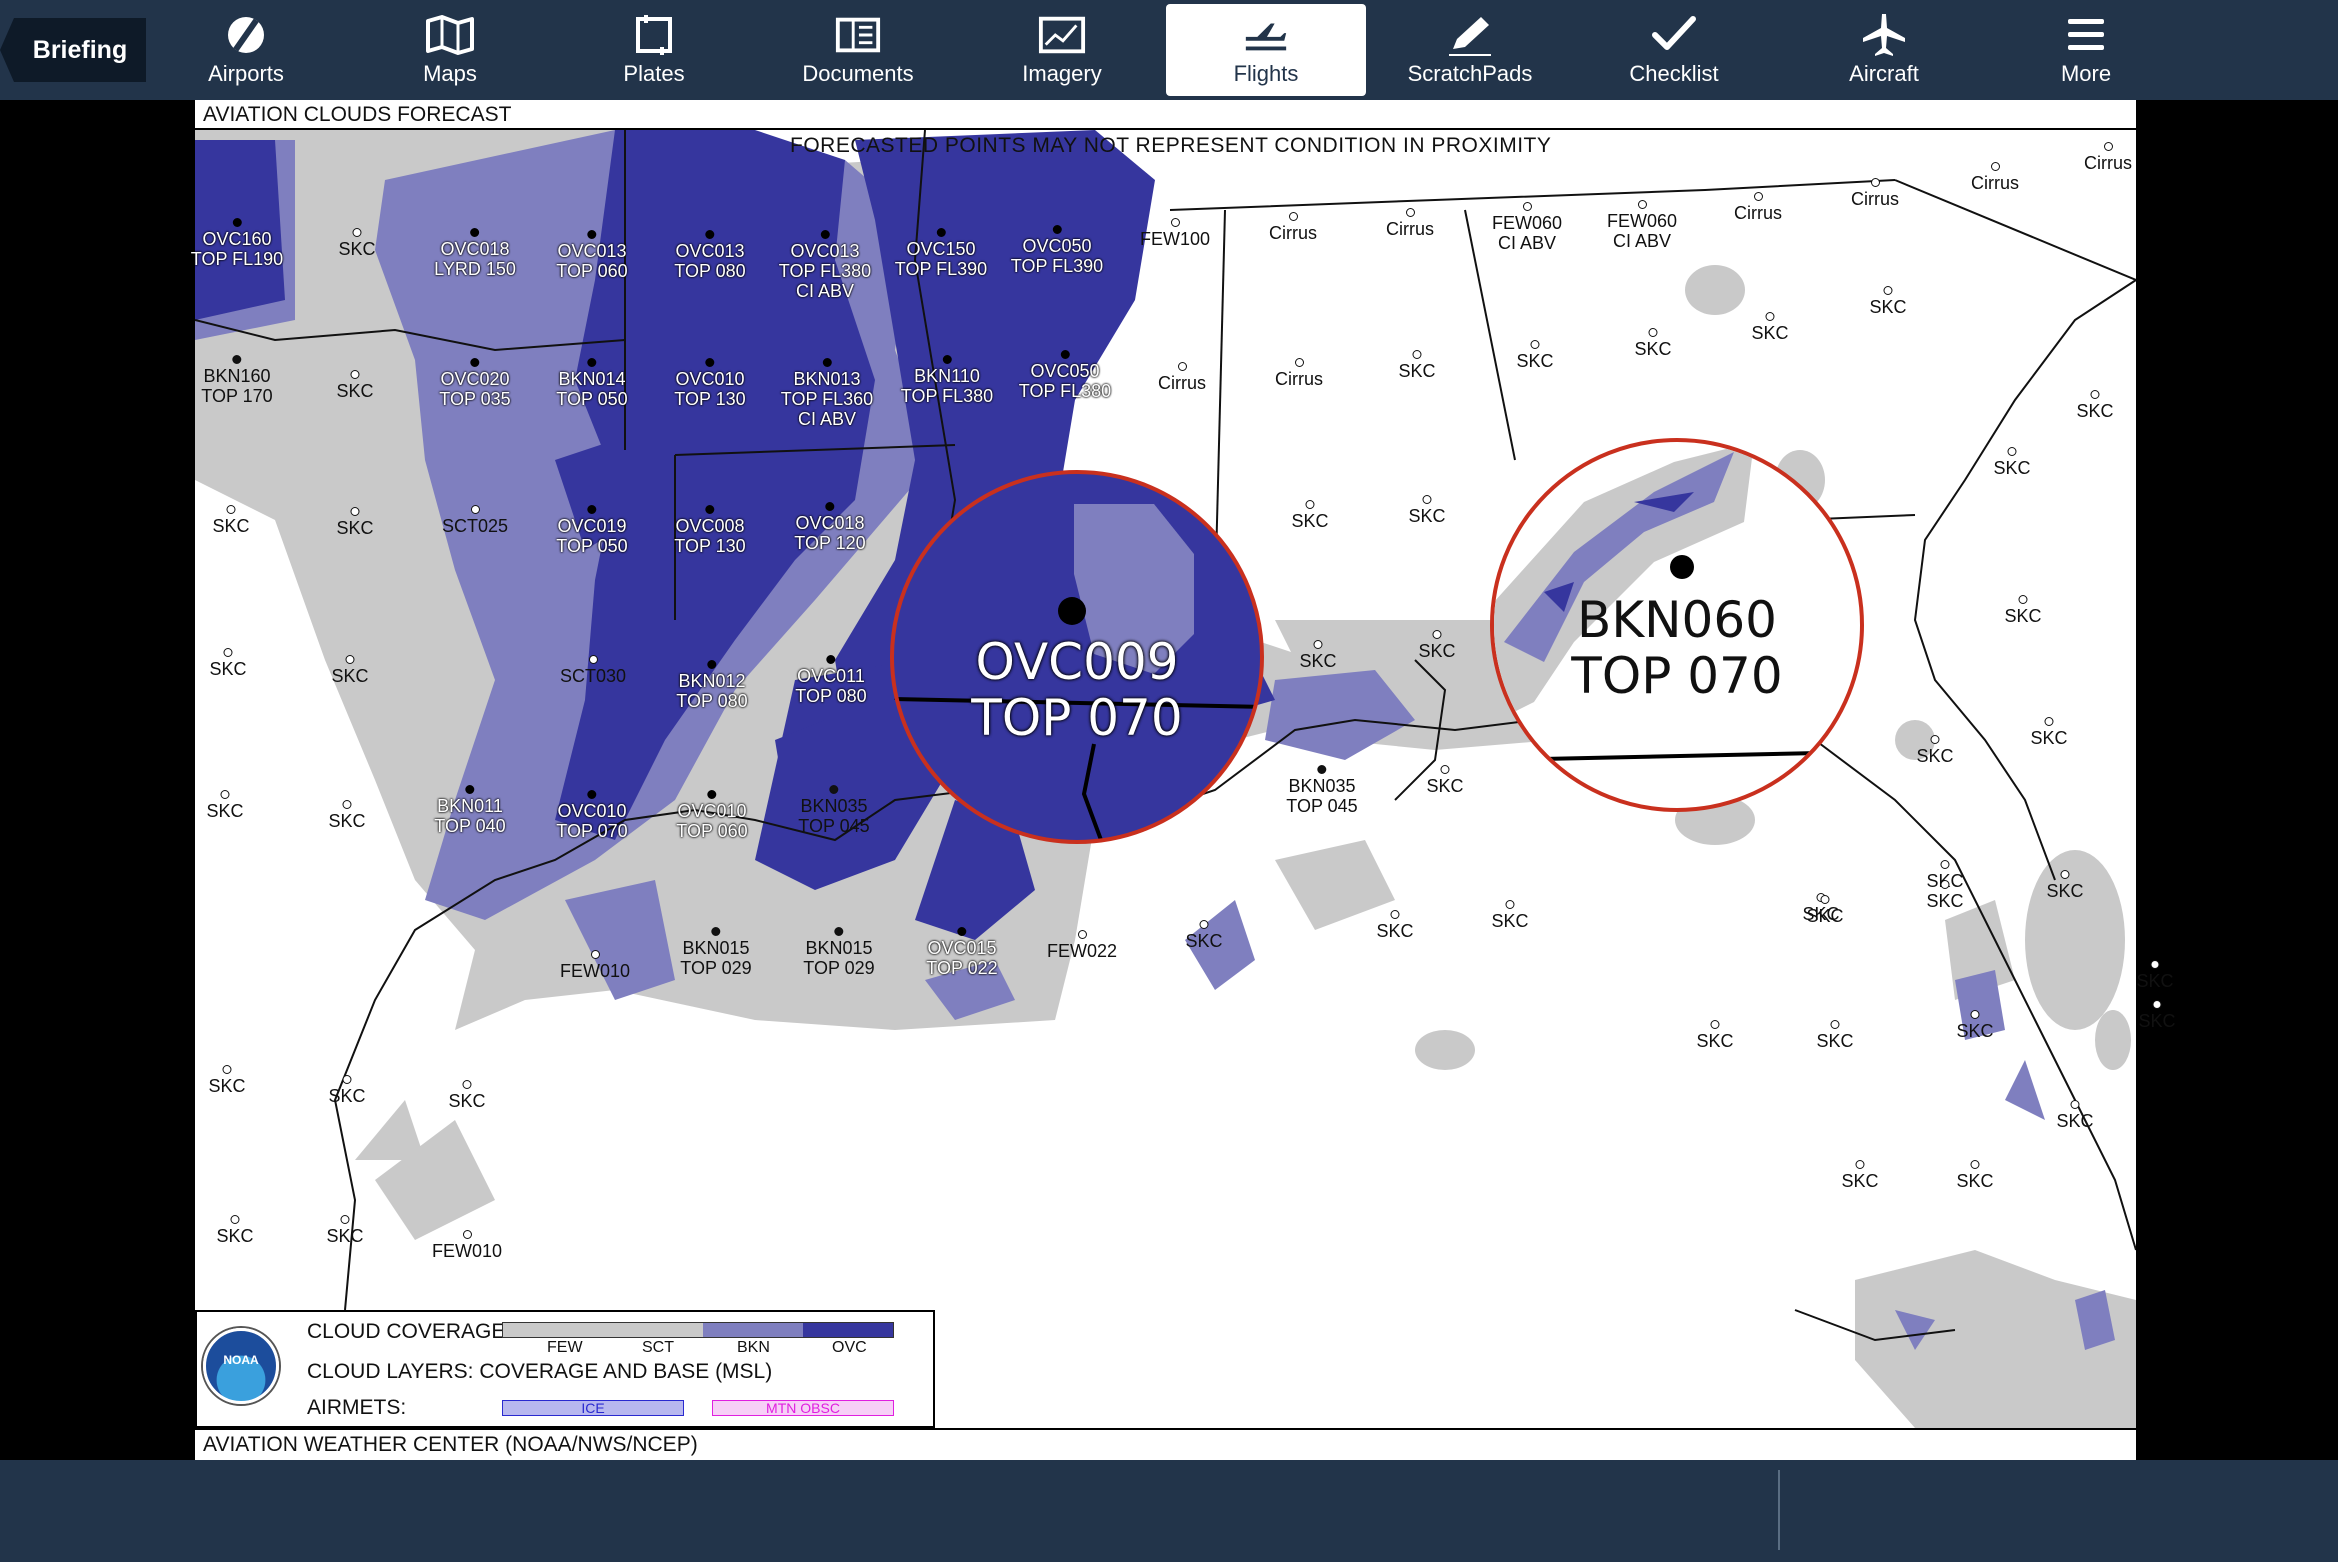 The height and width of the screenshot is (1562, 2338). What do you see at coordinates (475, 520) in the screenshot?
I see `station-label: SCT025` at bounding box center [475, 520].